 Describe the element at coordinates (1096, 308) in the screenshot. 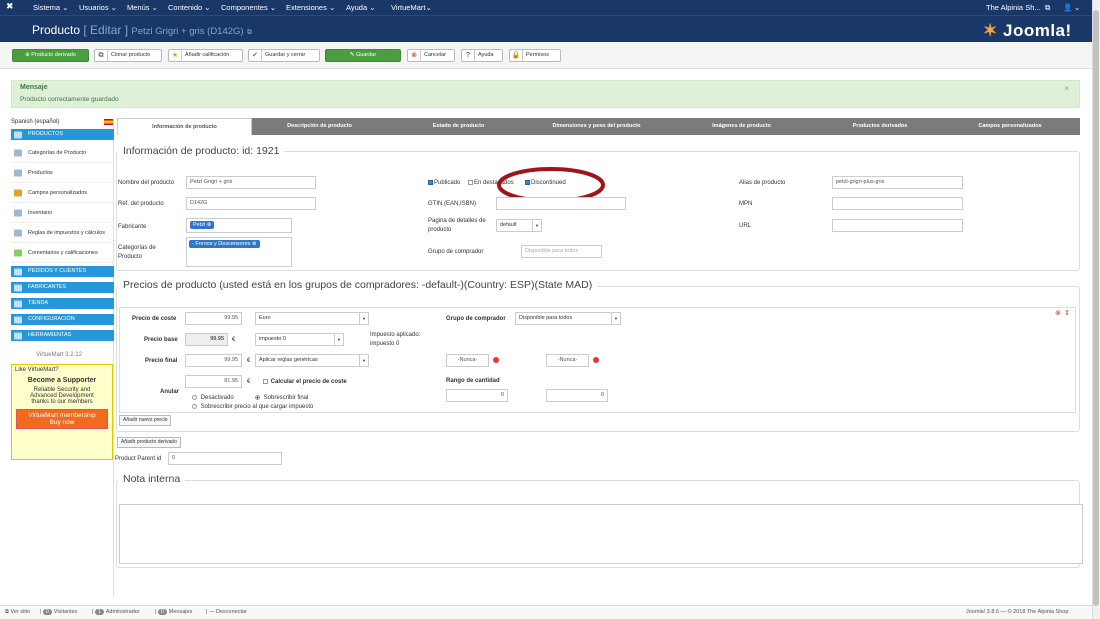

I see `scrollbar-thumb` at that location.